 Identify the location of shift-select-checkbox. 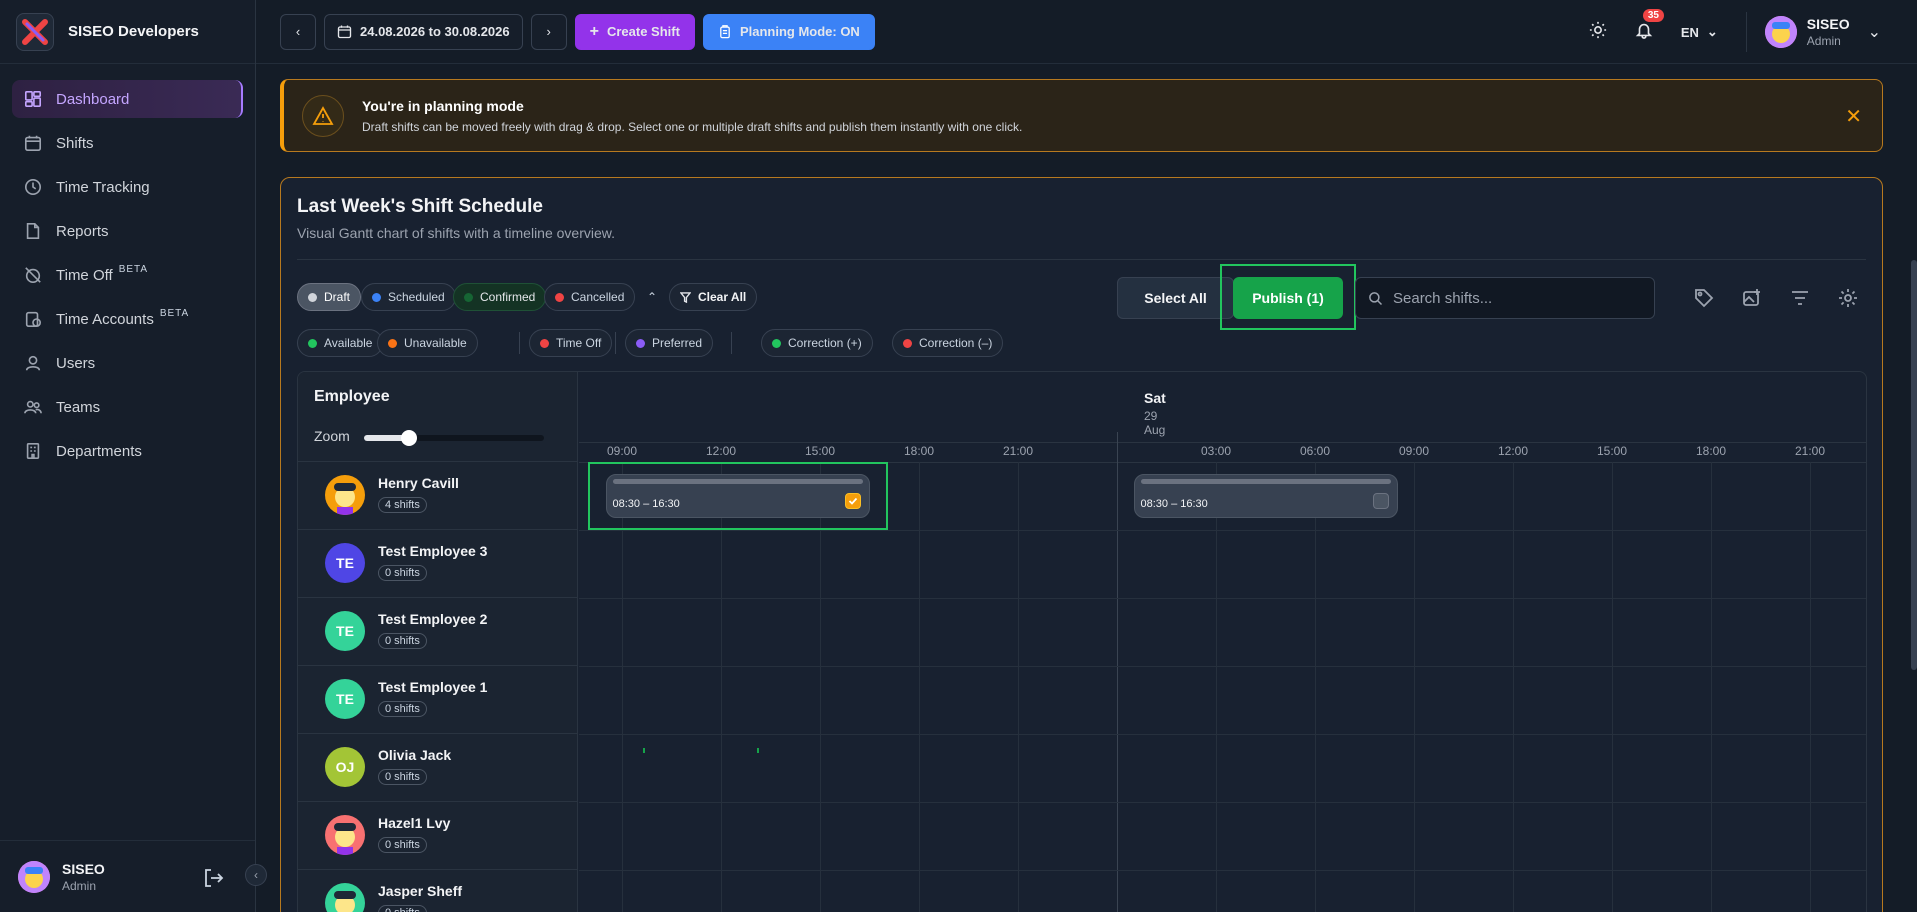
(1380, 501).